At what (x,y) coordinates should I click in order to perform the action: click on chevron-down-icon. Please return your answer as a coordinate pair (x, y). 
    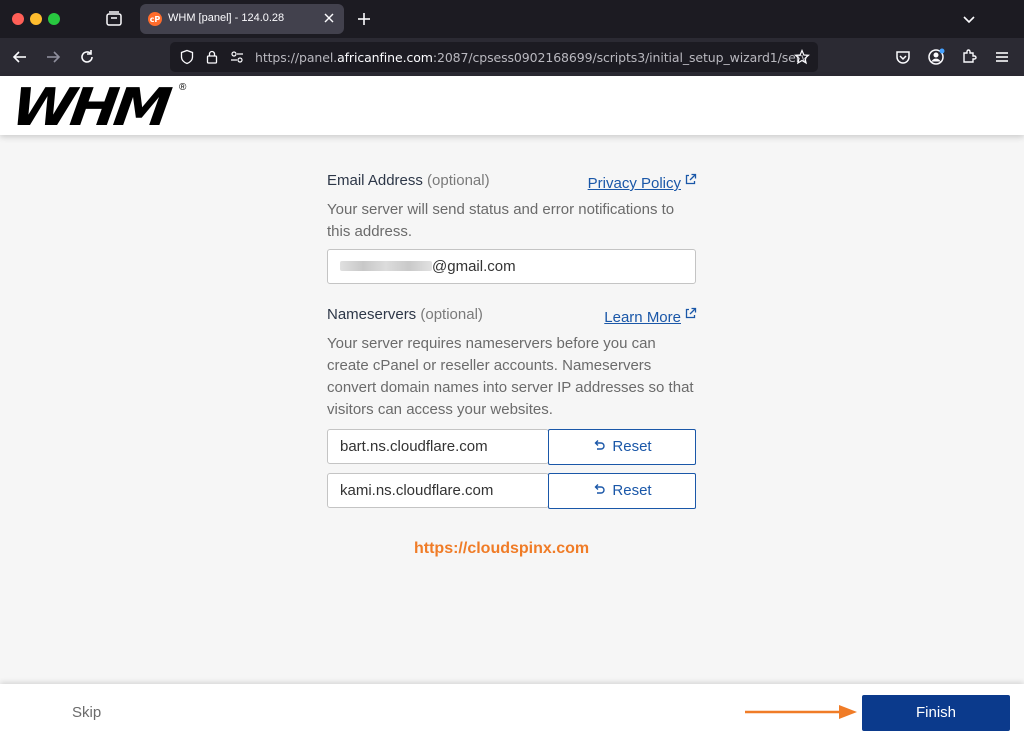
    Looking at the image, I should click on (969, 19).